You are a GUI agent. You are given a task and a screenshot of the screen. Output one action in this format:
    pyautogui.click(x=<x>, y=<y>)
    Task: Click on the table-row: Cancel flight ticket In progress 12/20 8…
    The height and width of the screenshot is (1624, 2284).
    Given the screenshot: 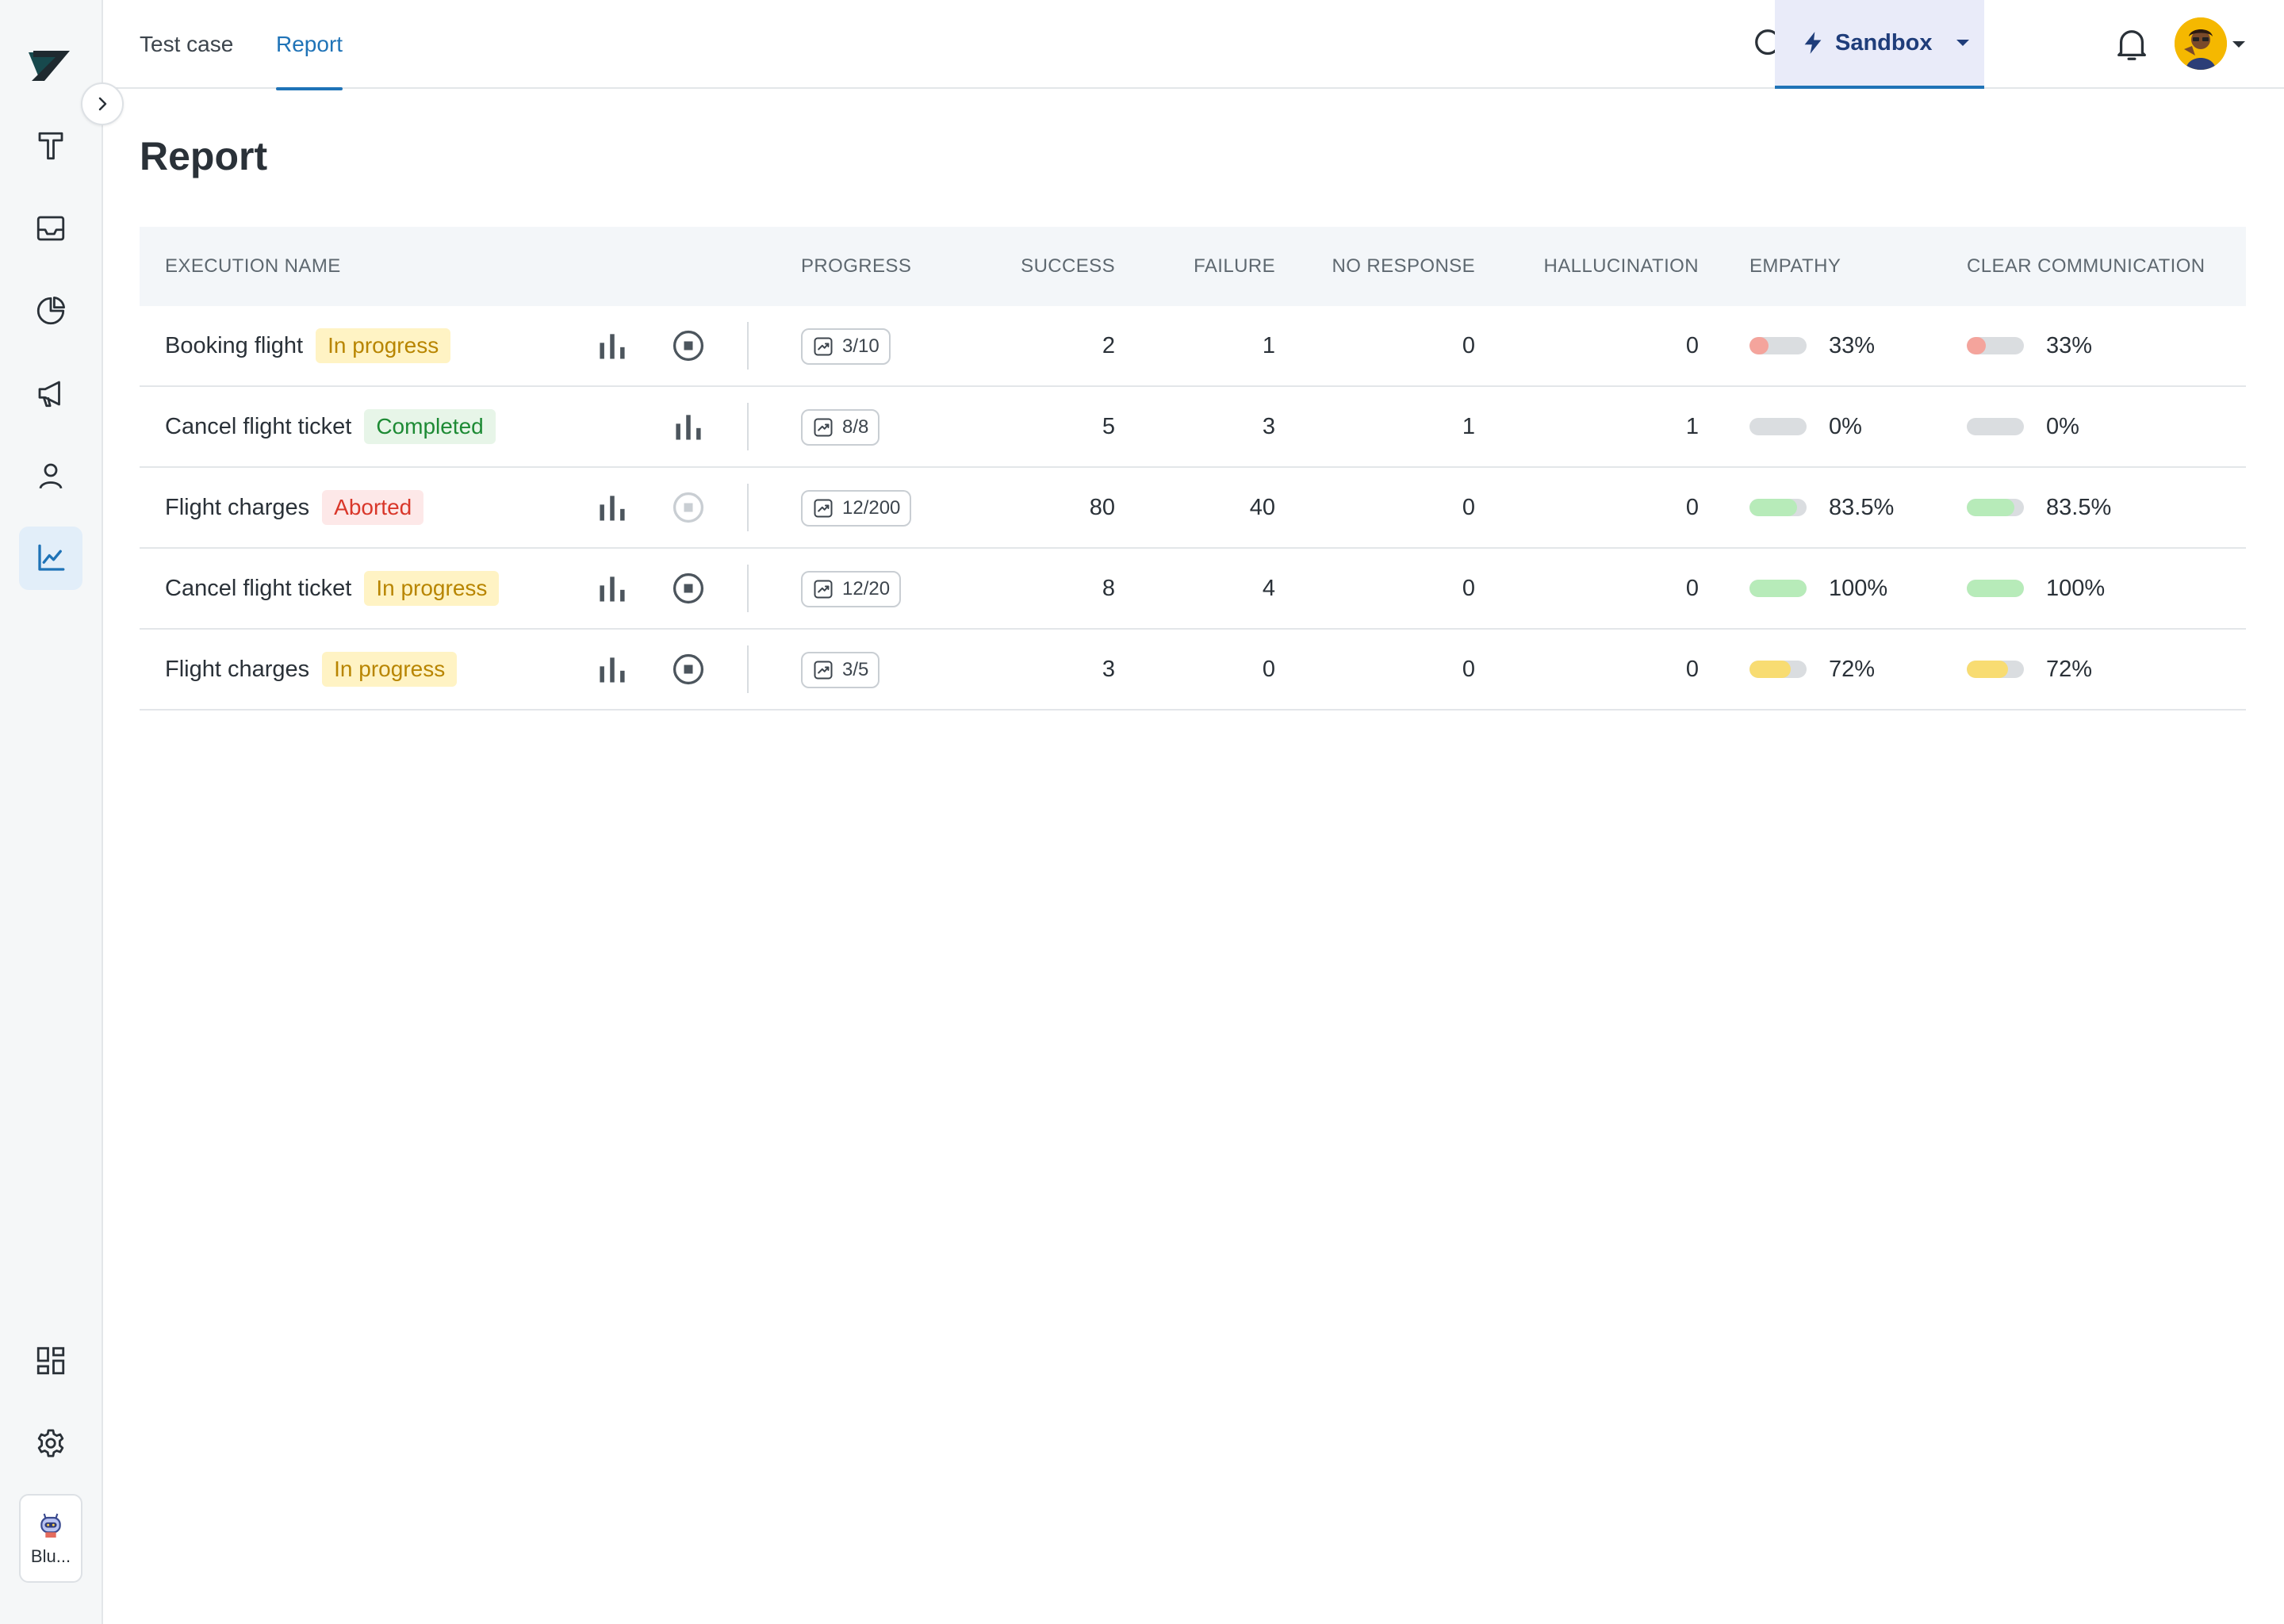 What is the action you would take?
    pyautogui.click(x=1193, y=589)
    